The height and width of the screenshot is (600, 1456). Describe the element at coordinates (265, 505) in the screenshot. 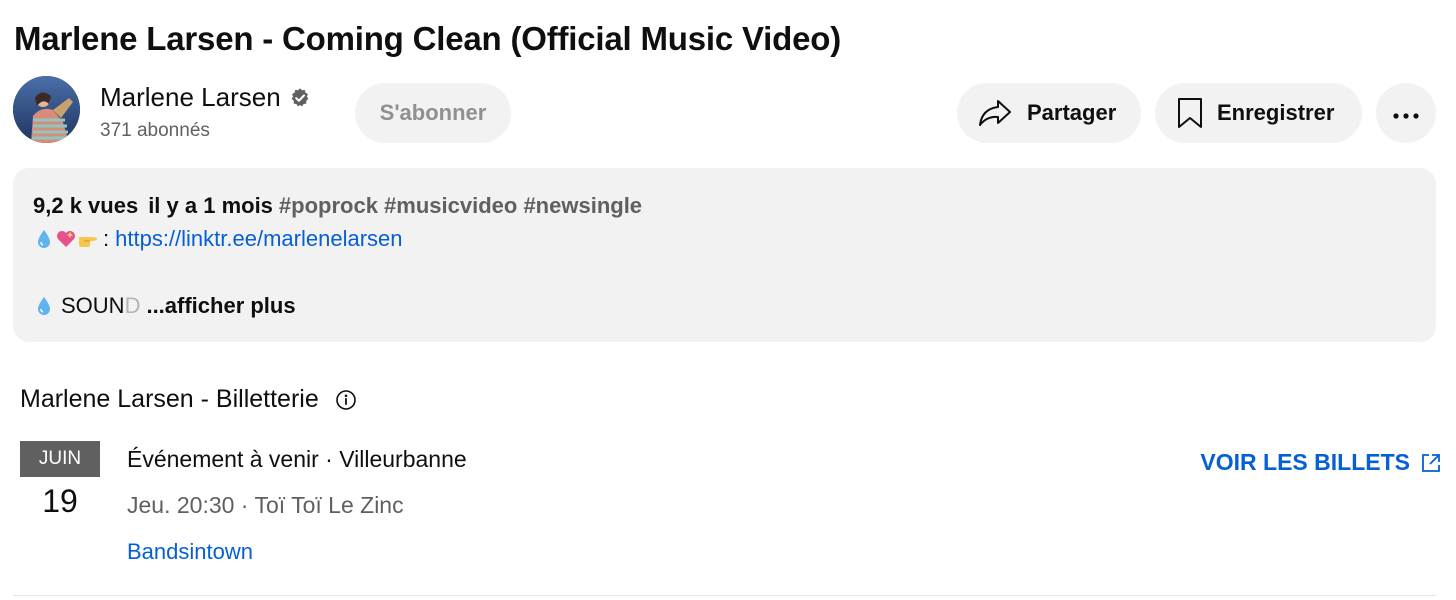

I see `event-details: Jeu. 20:30 · Toï Toï Le Zinc` at that location.